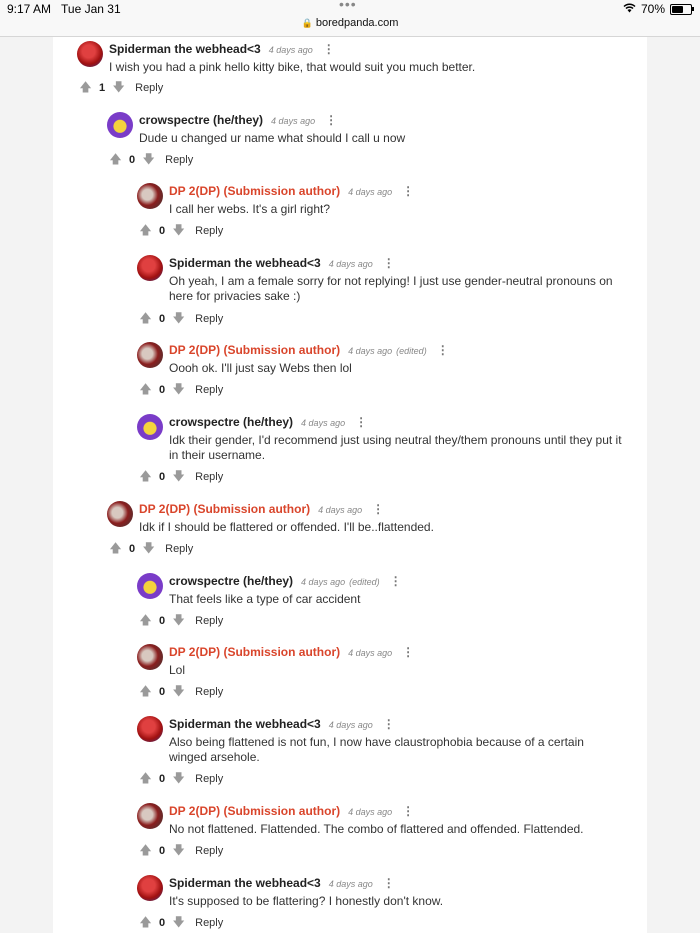  I want to click on status-time: 9:17 AM Tue Jan 31, so click(64, 9).